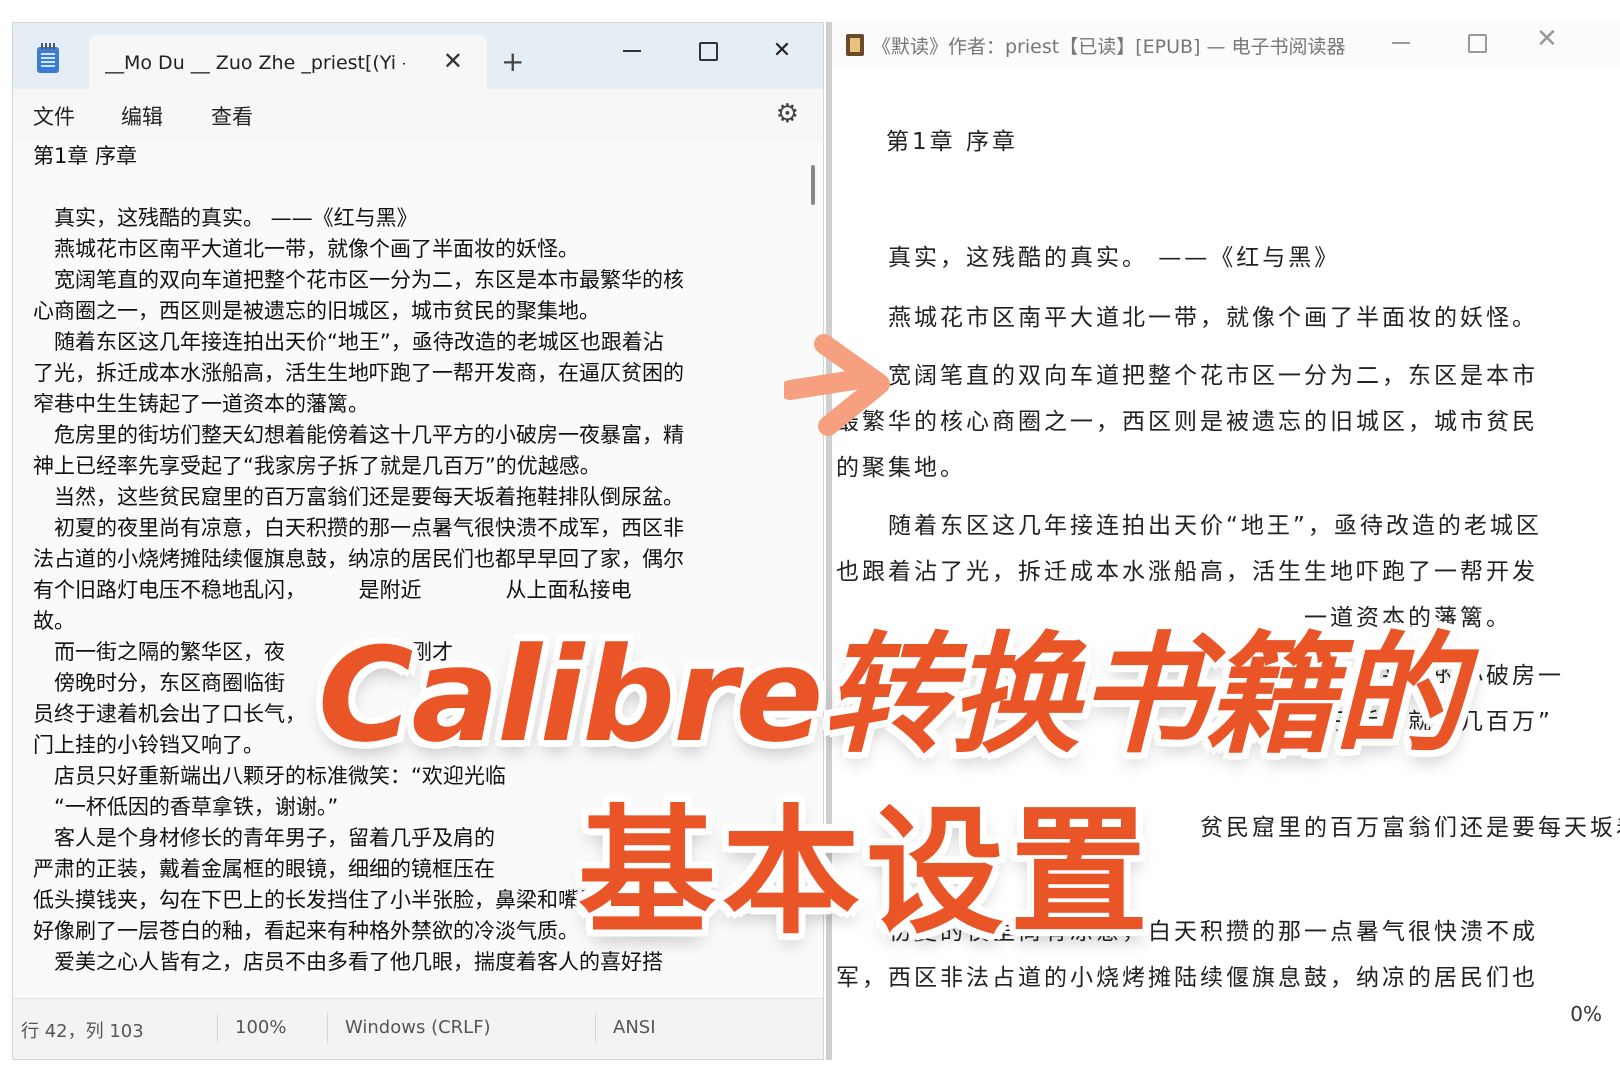 The width and height of the screenshot is (1620, 1080). What do you see at coordinates (1109, 47) in the screenshot?
I see `reader-window-title: 《默读》作者：priest【已读】[EPUB] — 电子书阅读器` at bounding box center [1109, 47].